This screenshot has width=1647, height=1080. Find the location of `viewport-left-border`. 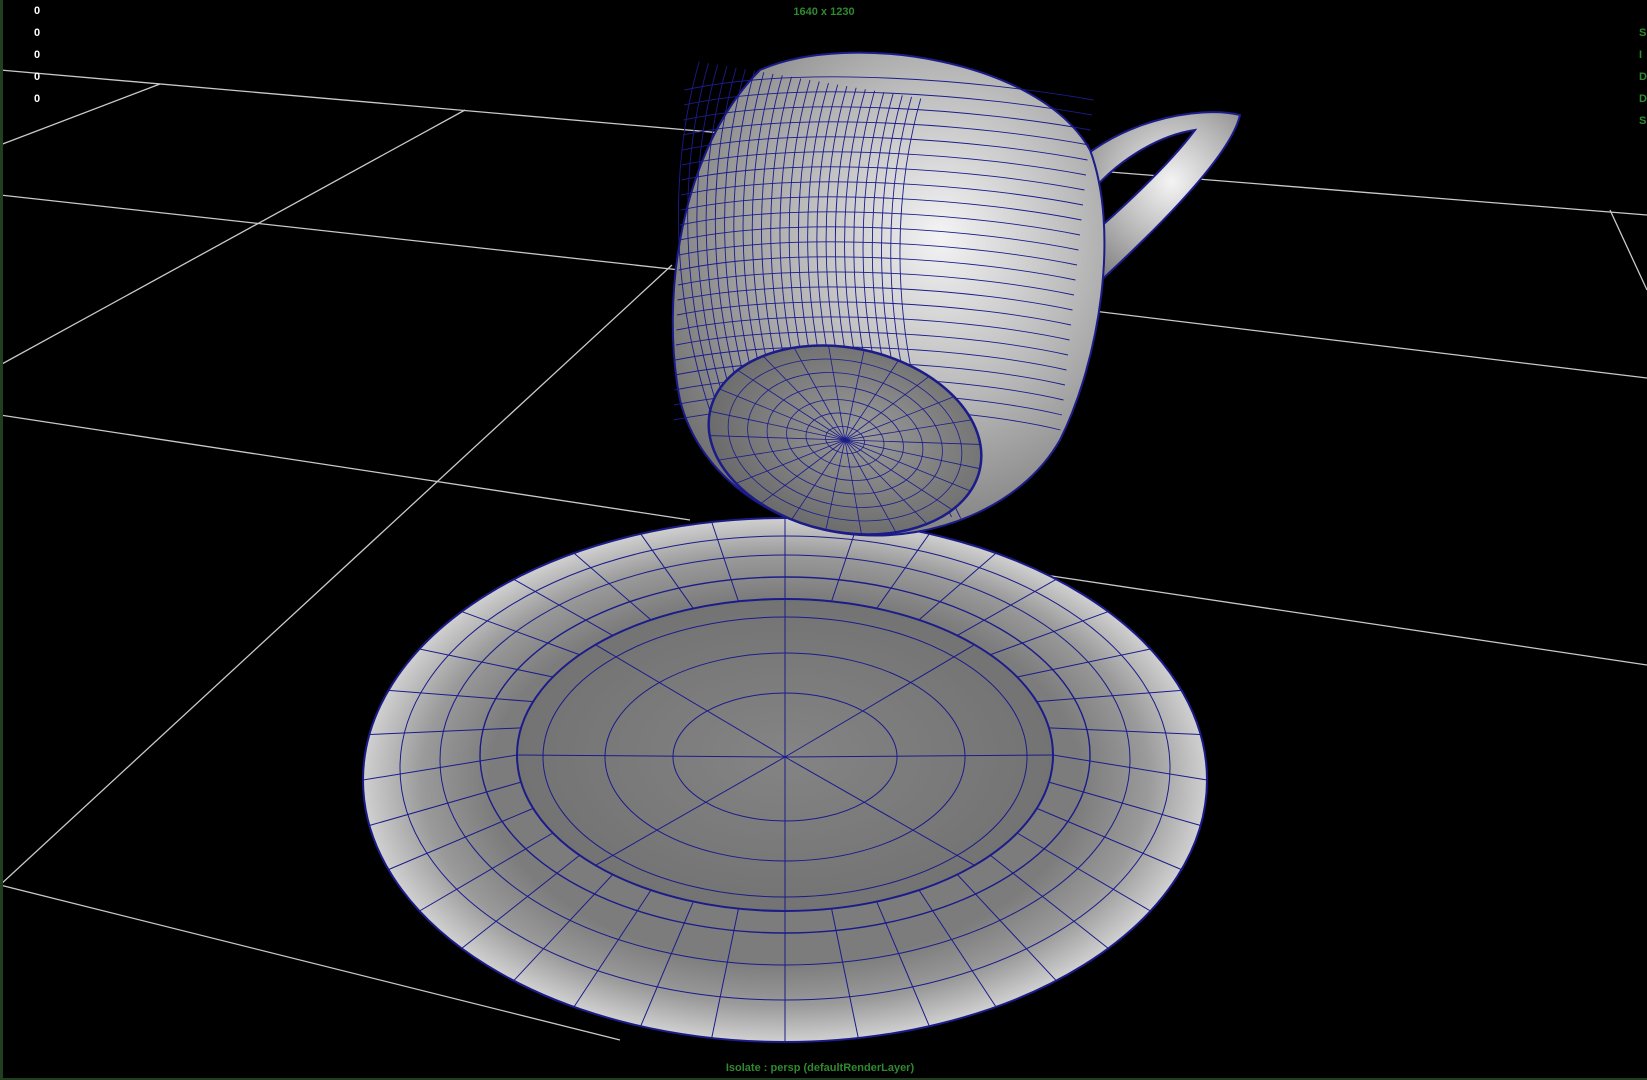

viewport-left-border is located at coordinates (1, 540).